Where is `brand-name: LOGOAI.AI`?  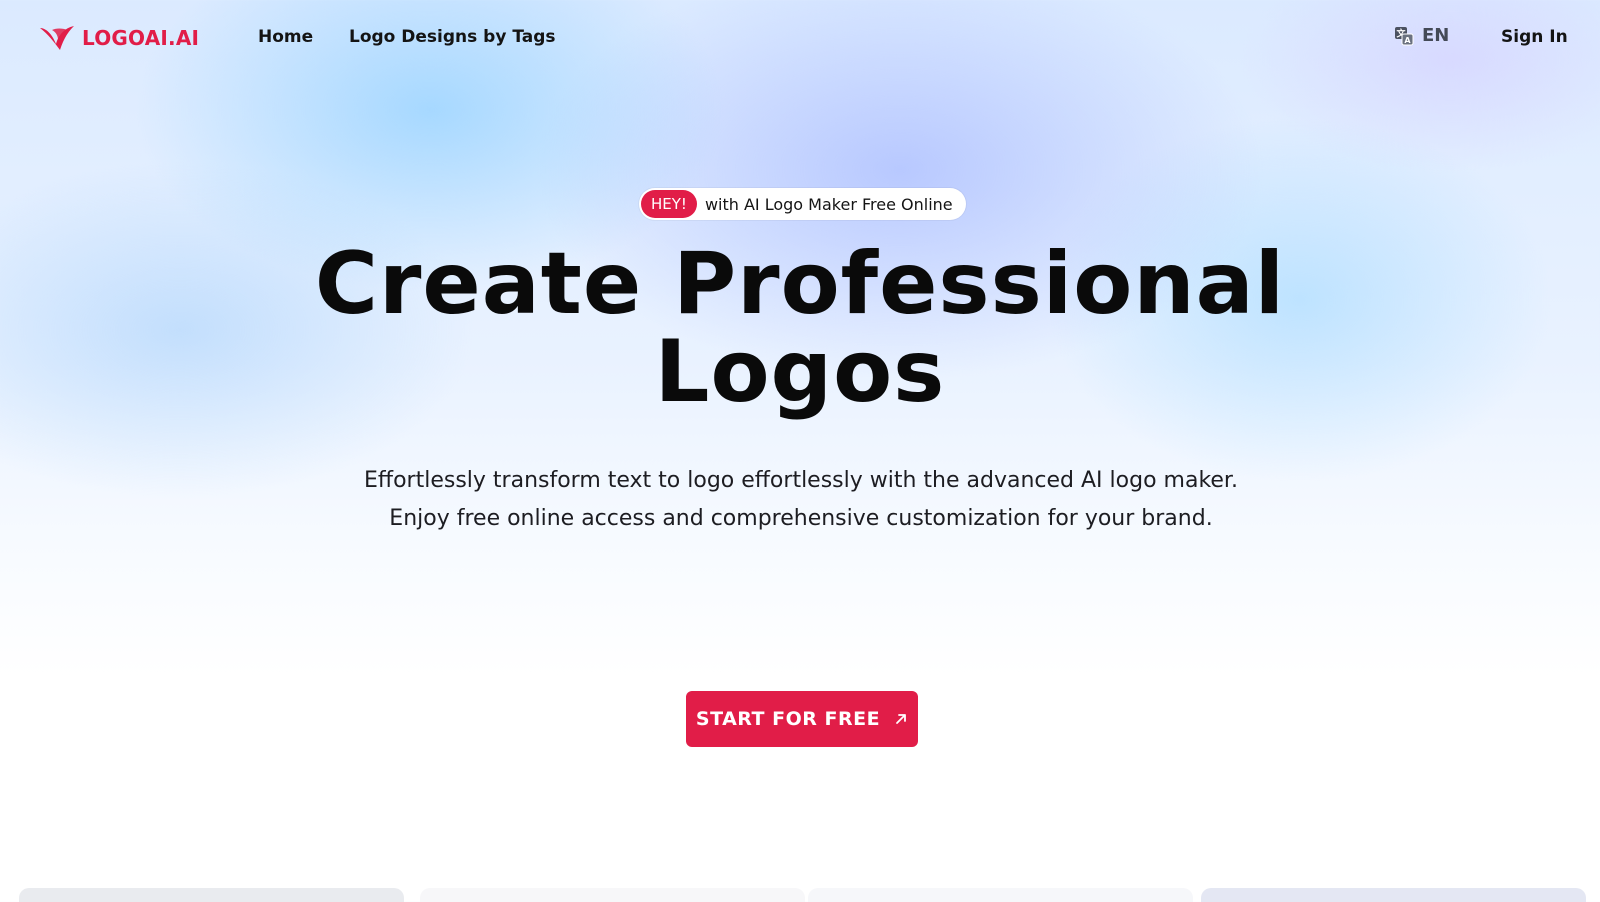
brand-name: LOGOAI.AI is located at coordinates (141, 38).